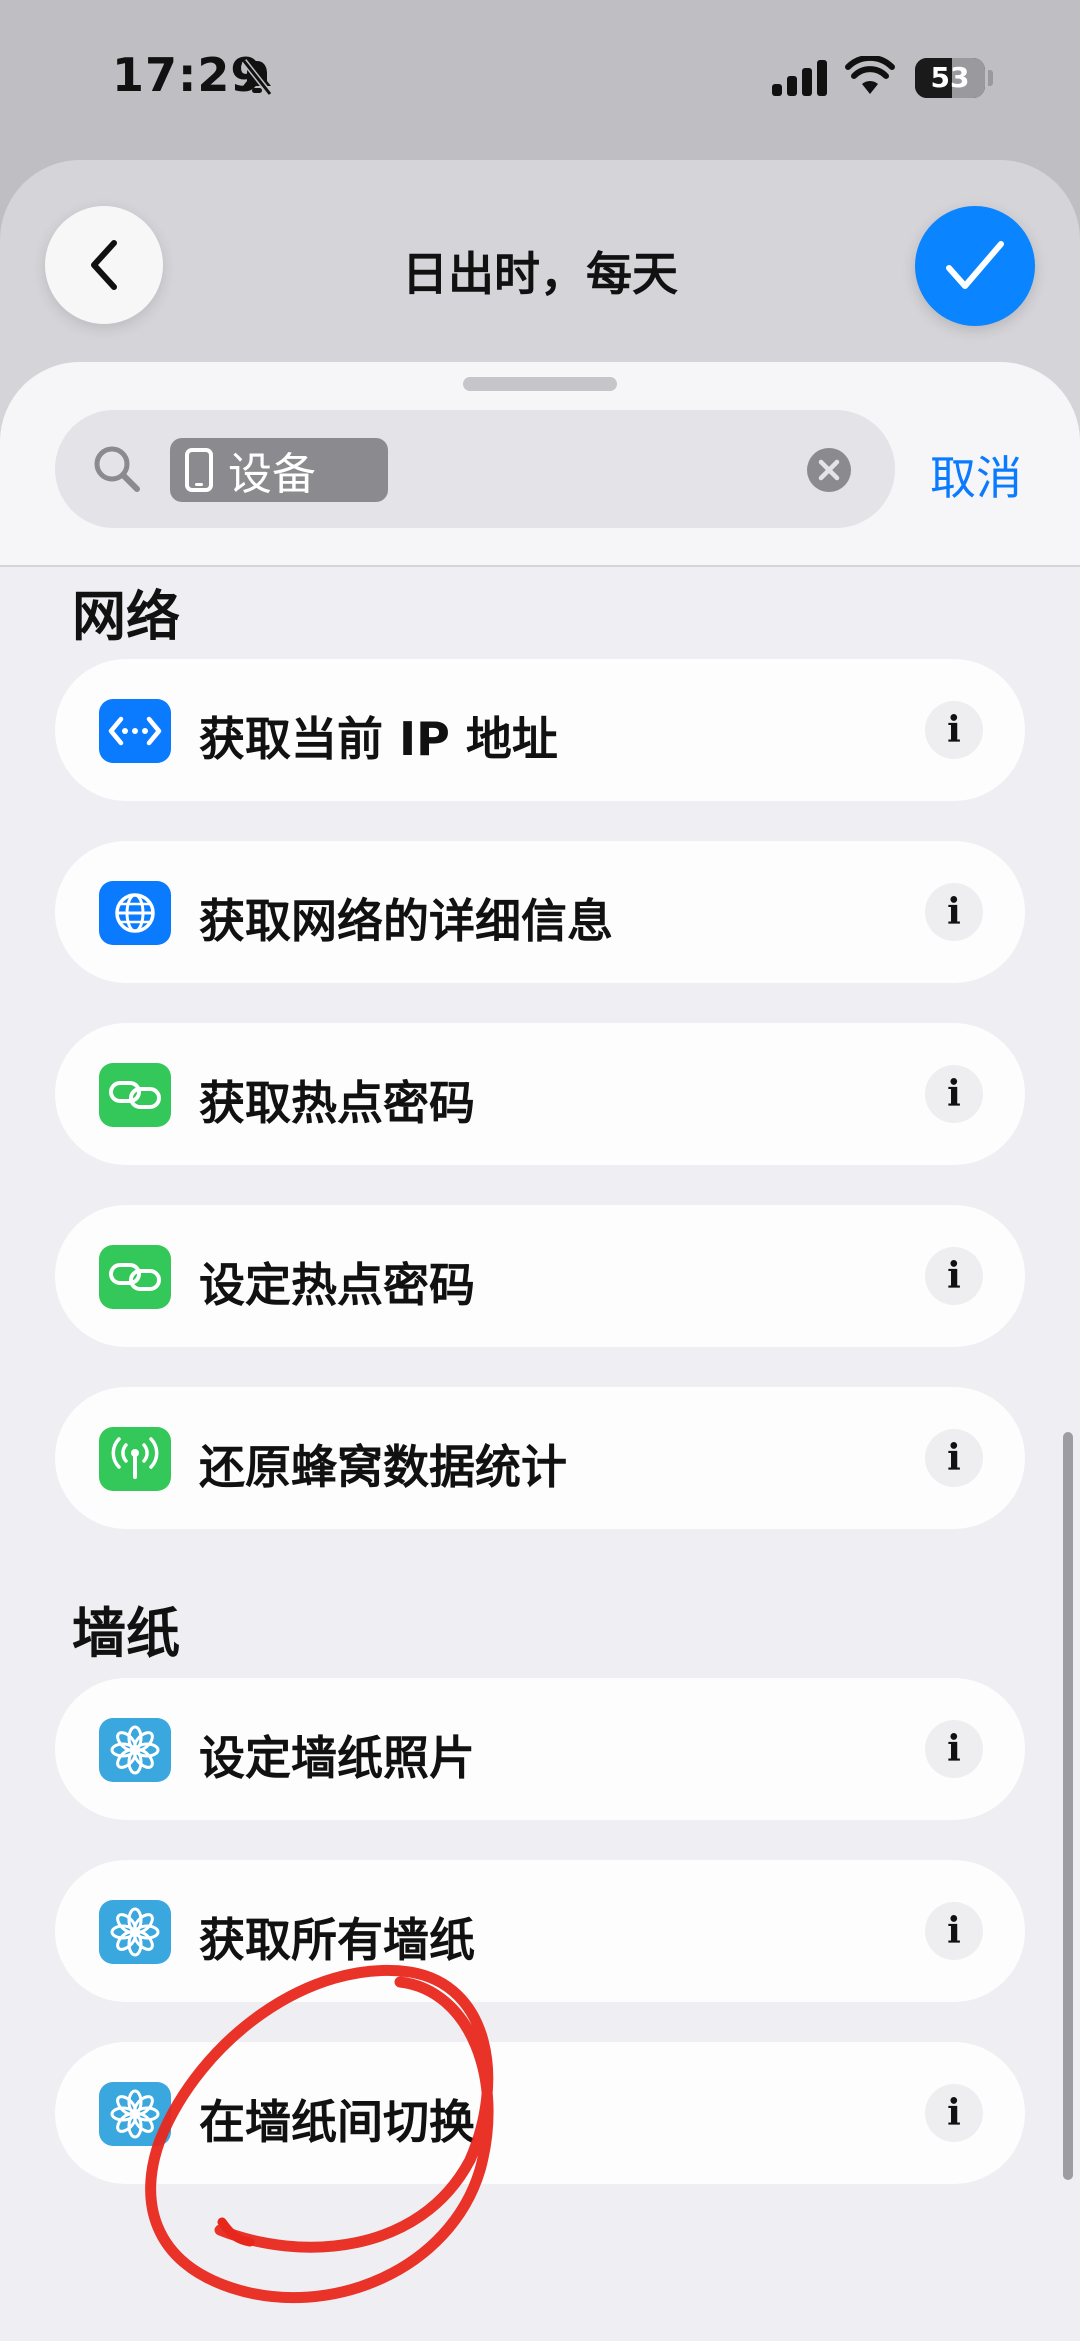 The image size is (1080, 2341). I want to click on antenna-icon, so click(135, 1459).